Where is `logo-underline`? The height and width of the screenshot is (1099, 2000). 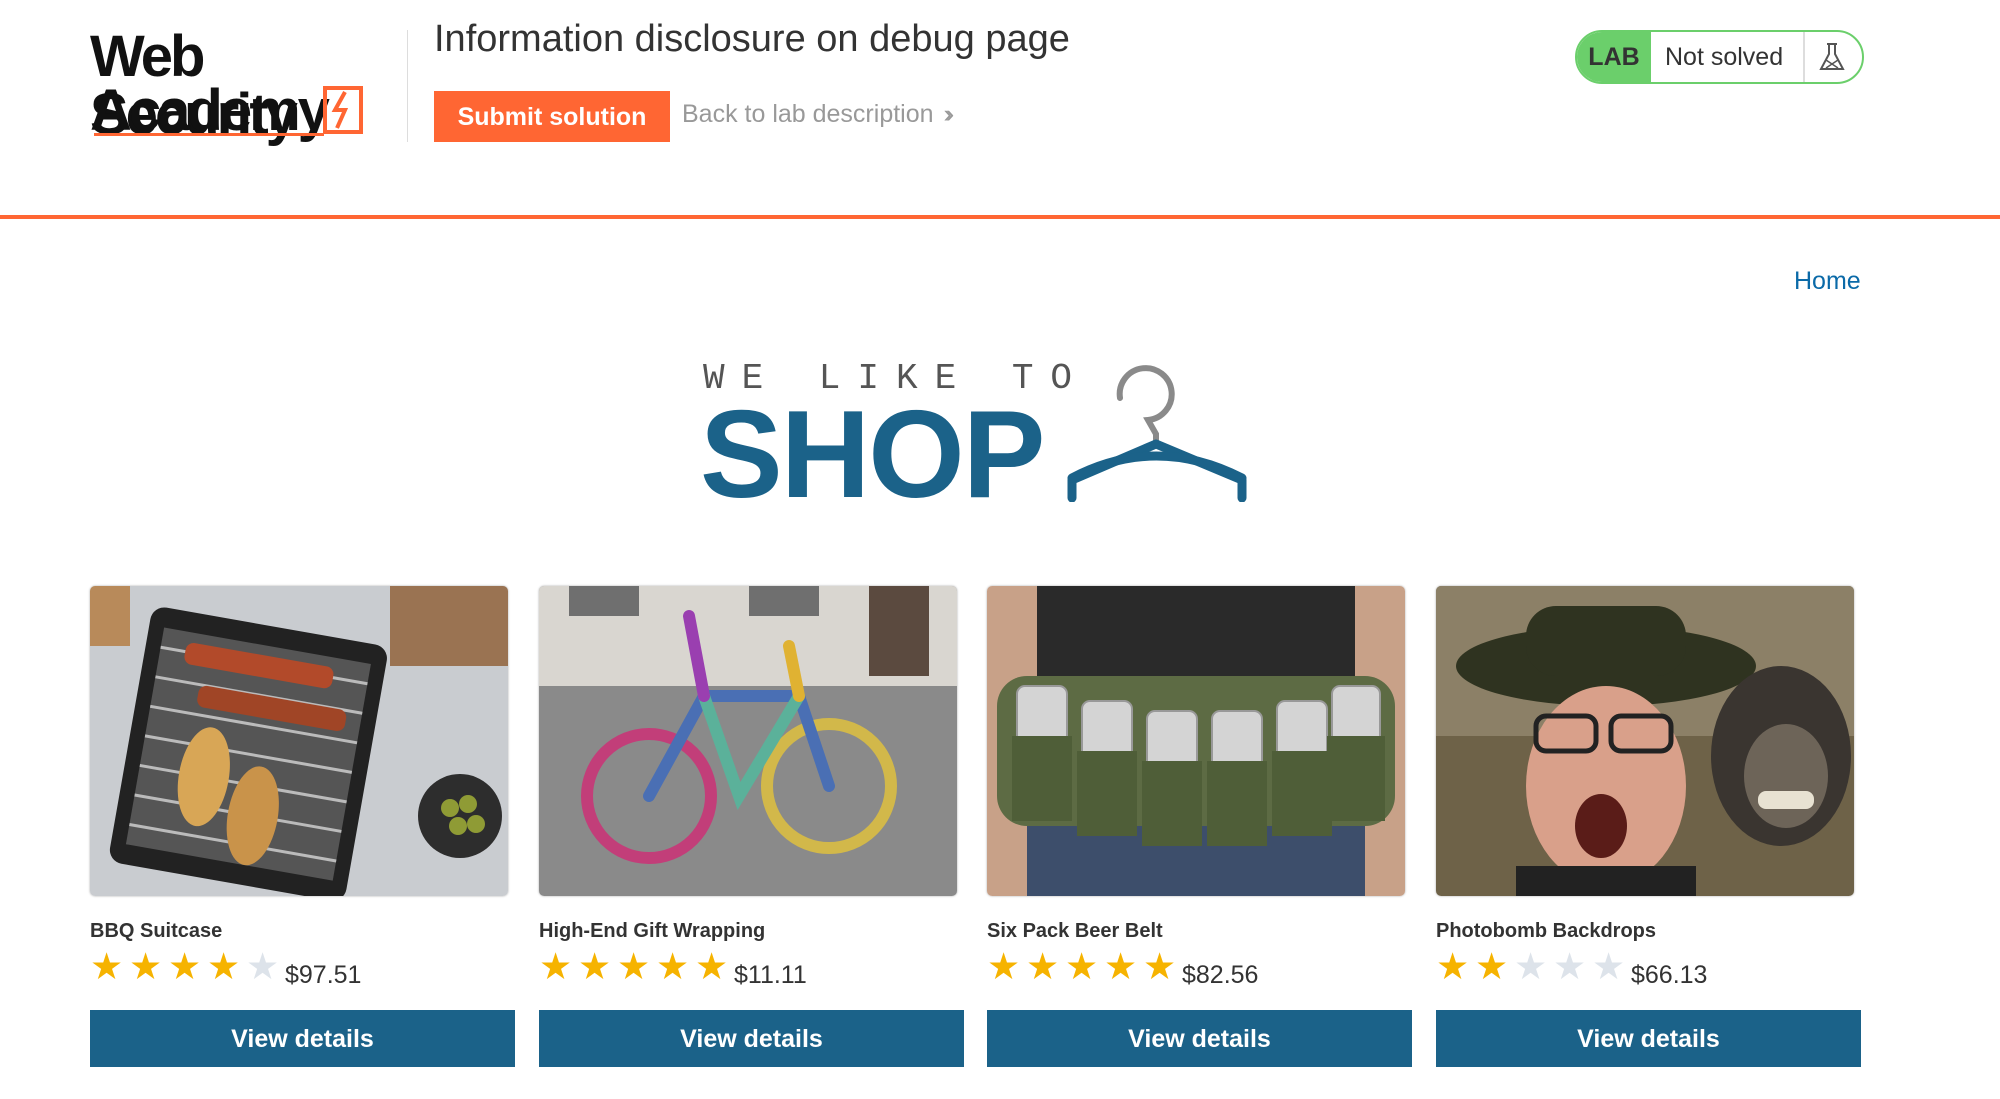
logo-underline is located at coordinates (209, 134).